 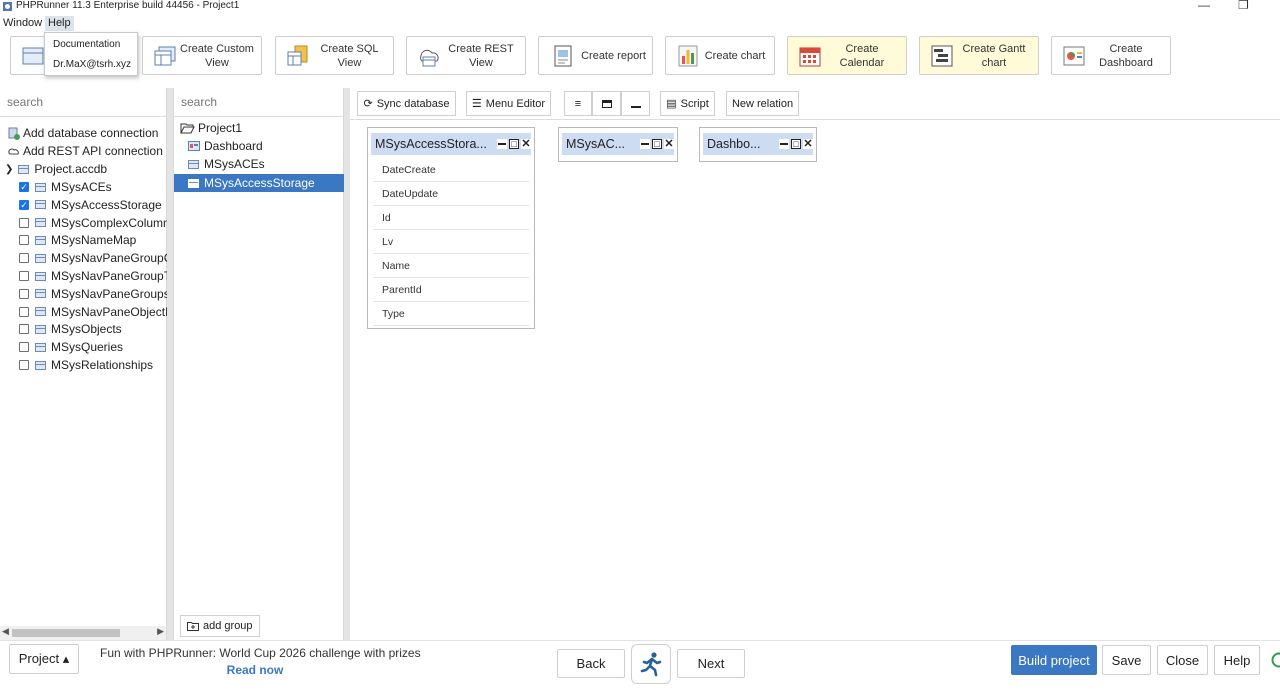 What do you see at coordinates (9, 169) in the screenshot?
I see `chevron-down-icon: ❯` at bounding box center [9, 169].